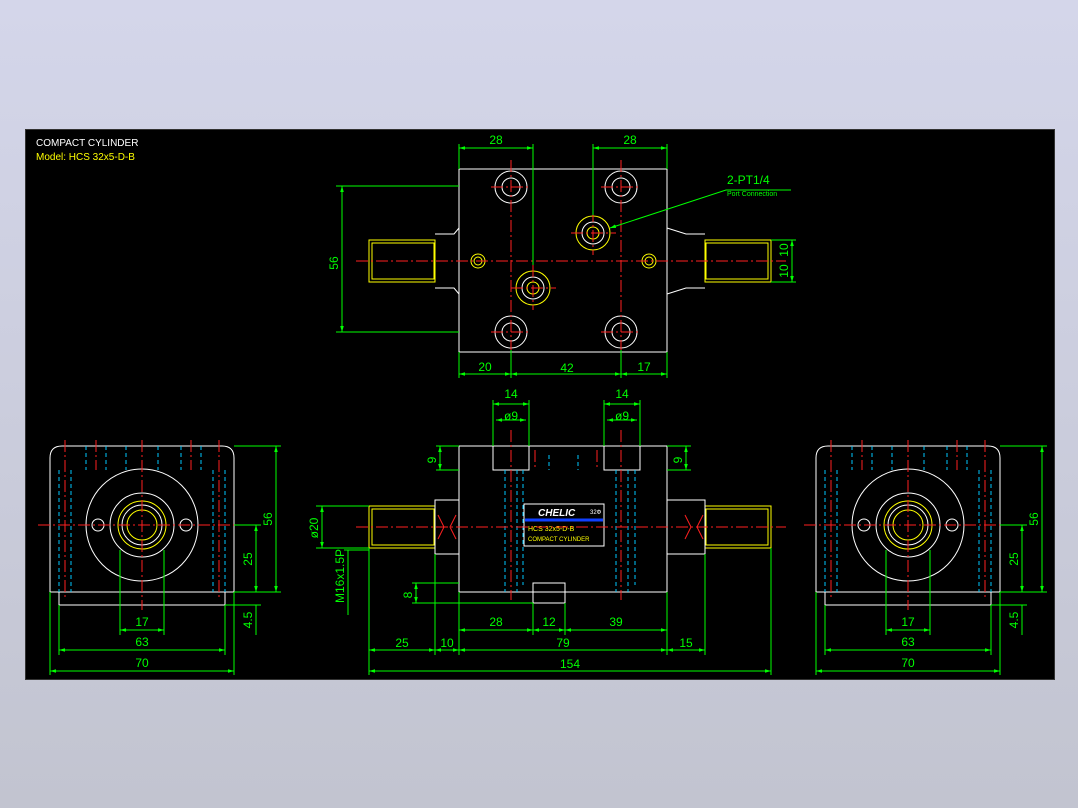  Describe the element at coordinates (142, 622) in the screenshot. I see `dim-left-17: 17` at that location.